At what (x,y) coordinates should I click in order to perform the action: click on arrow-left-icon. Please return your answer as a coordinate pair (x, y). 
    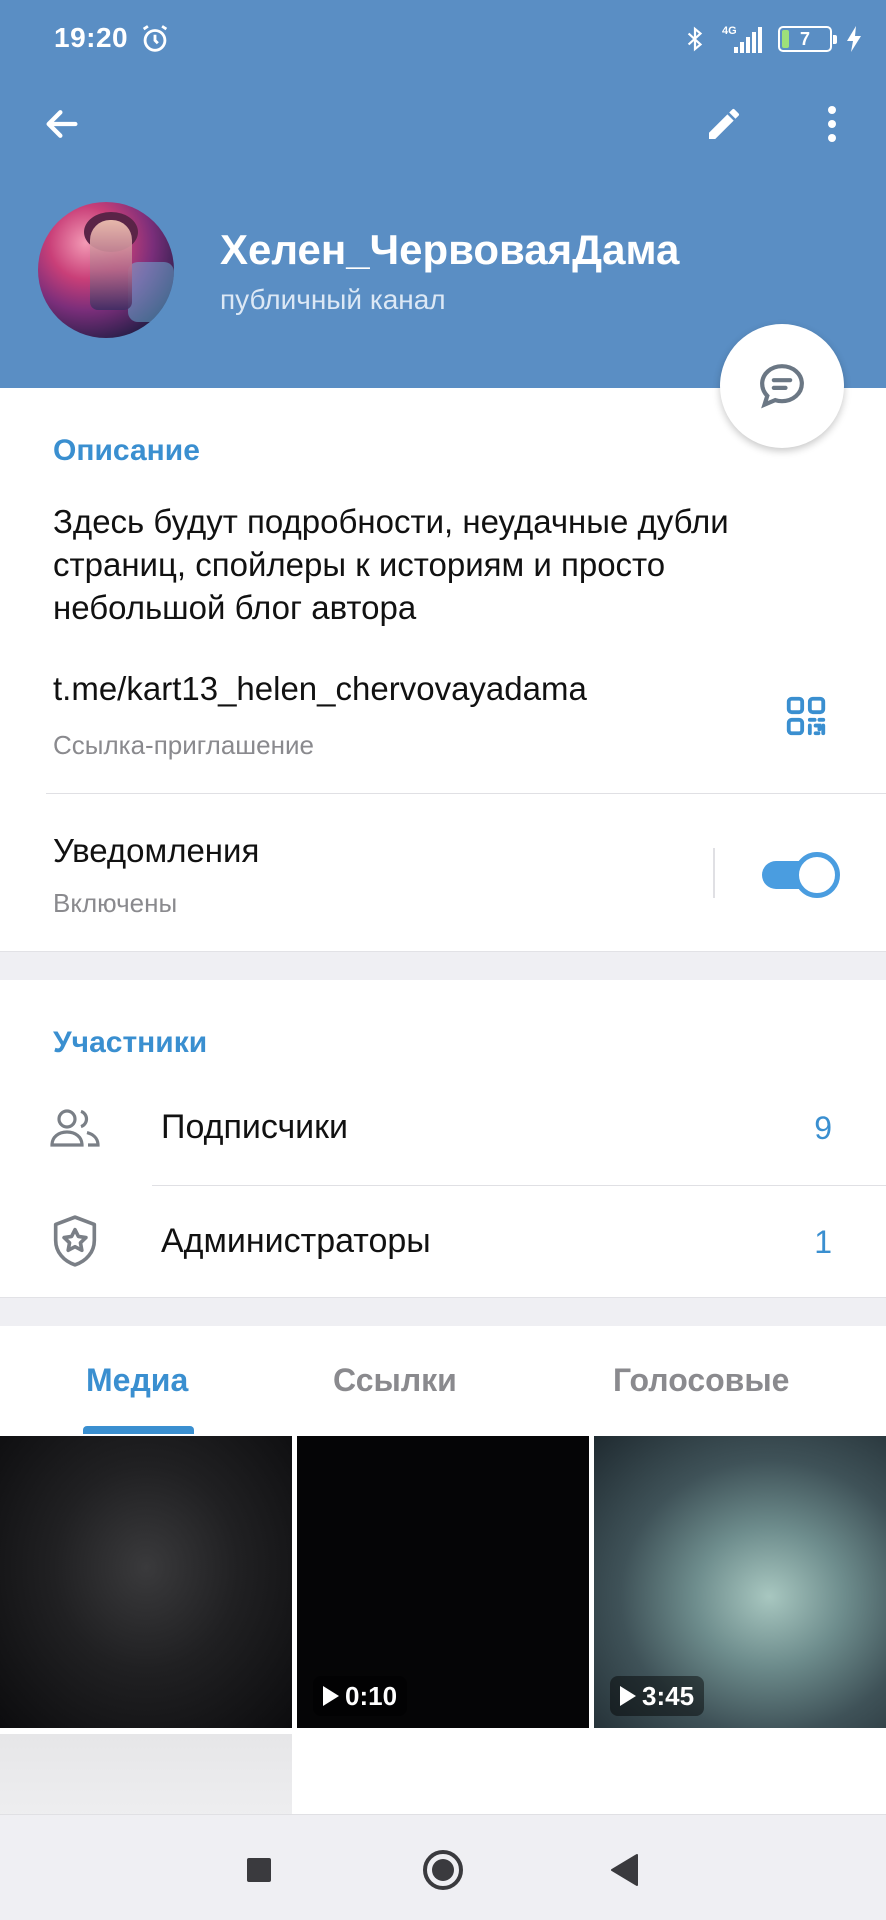
    Looking at the image, I should click on (62, 124).